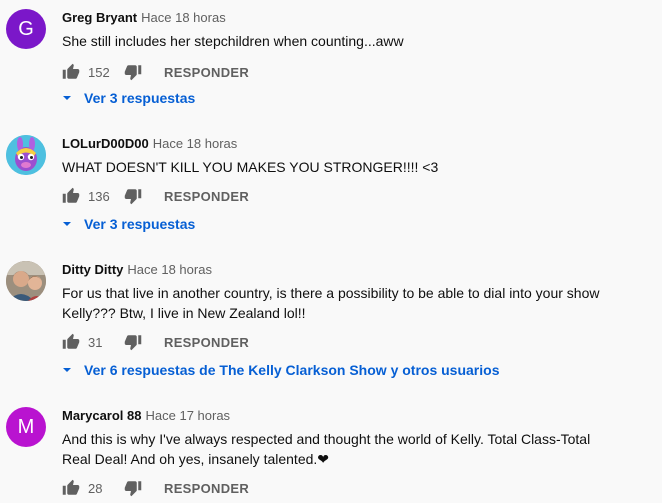 The image size is (662, 503). What do you see at coordinates (155, 196) in the screenshot?
I see `comment-actions: 136 RESPONDER` at bounding box center [155, 196].